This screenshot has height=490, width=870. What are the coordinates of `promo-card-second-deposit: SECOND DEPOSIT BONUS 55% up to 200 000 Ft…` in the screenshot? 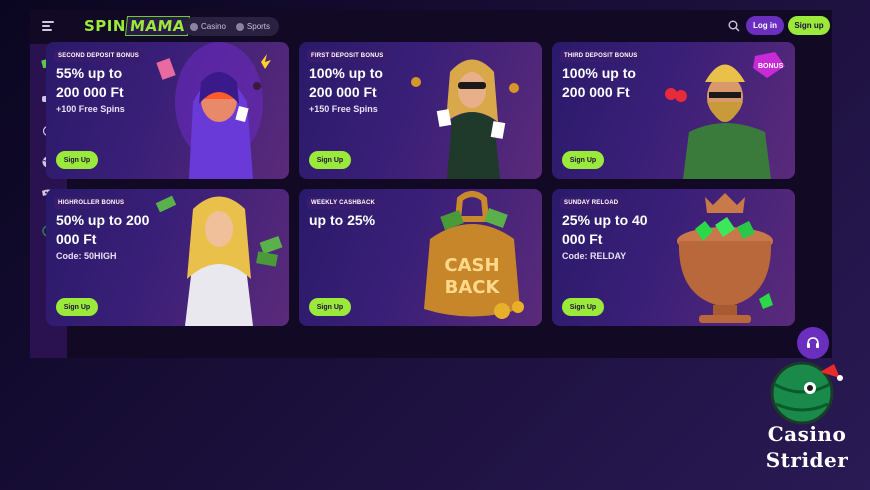 It's located at (167, 110).